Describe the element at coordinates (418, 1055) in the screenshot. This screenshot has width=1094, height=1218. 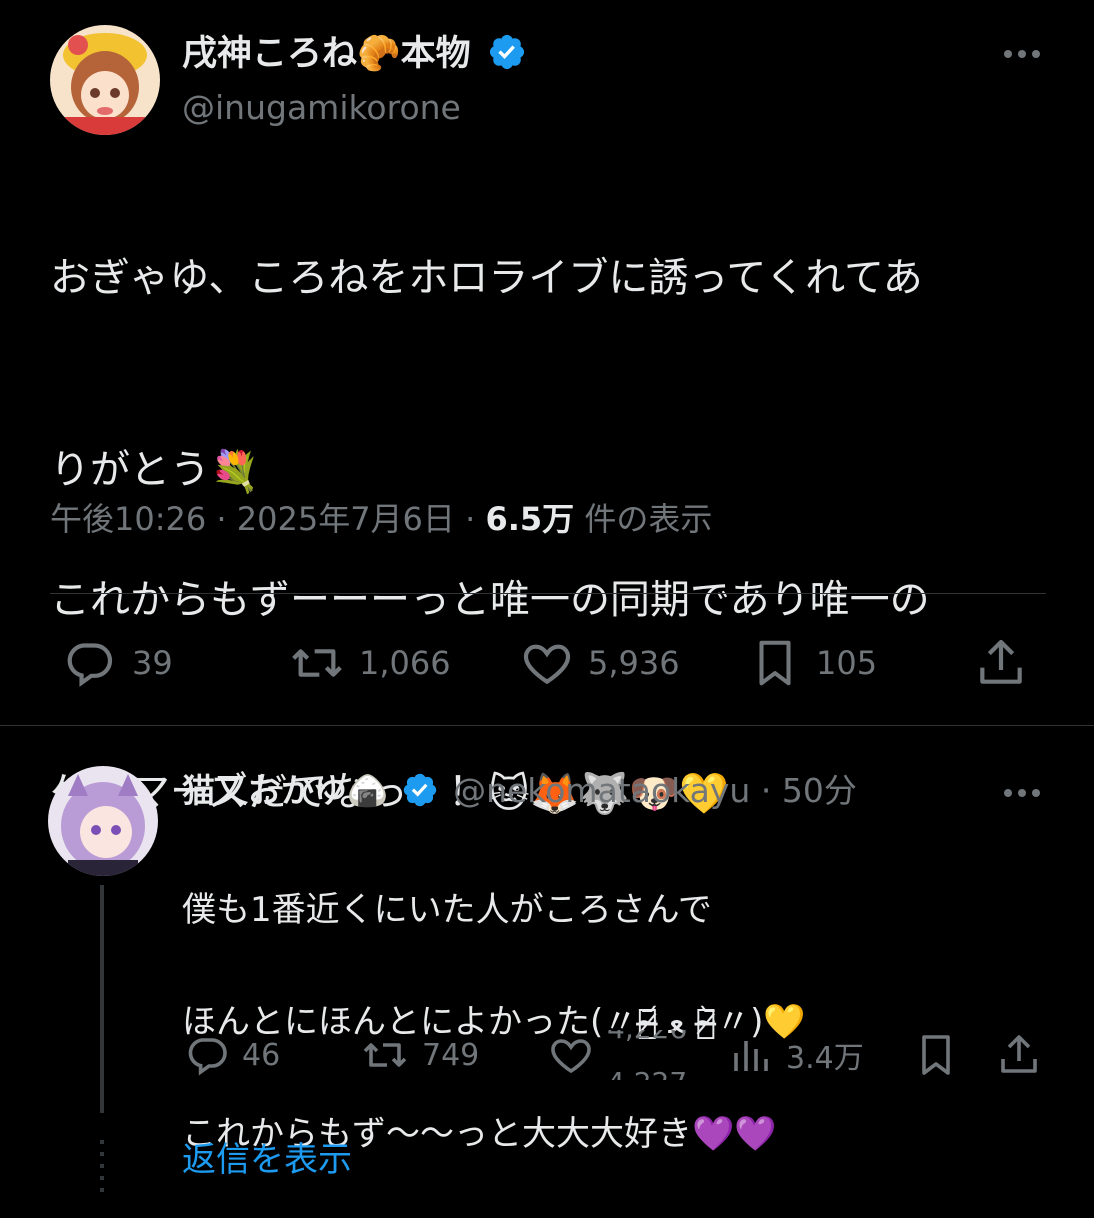
I see `reply-retweet-button: 749` at that location.